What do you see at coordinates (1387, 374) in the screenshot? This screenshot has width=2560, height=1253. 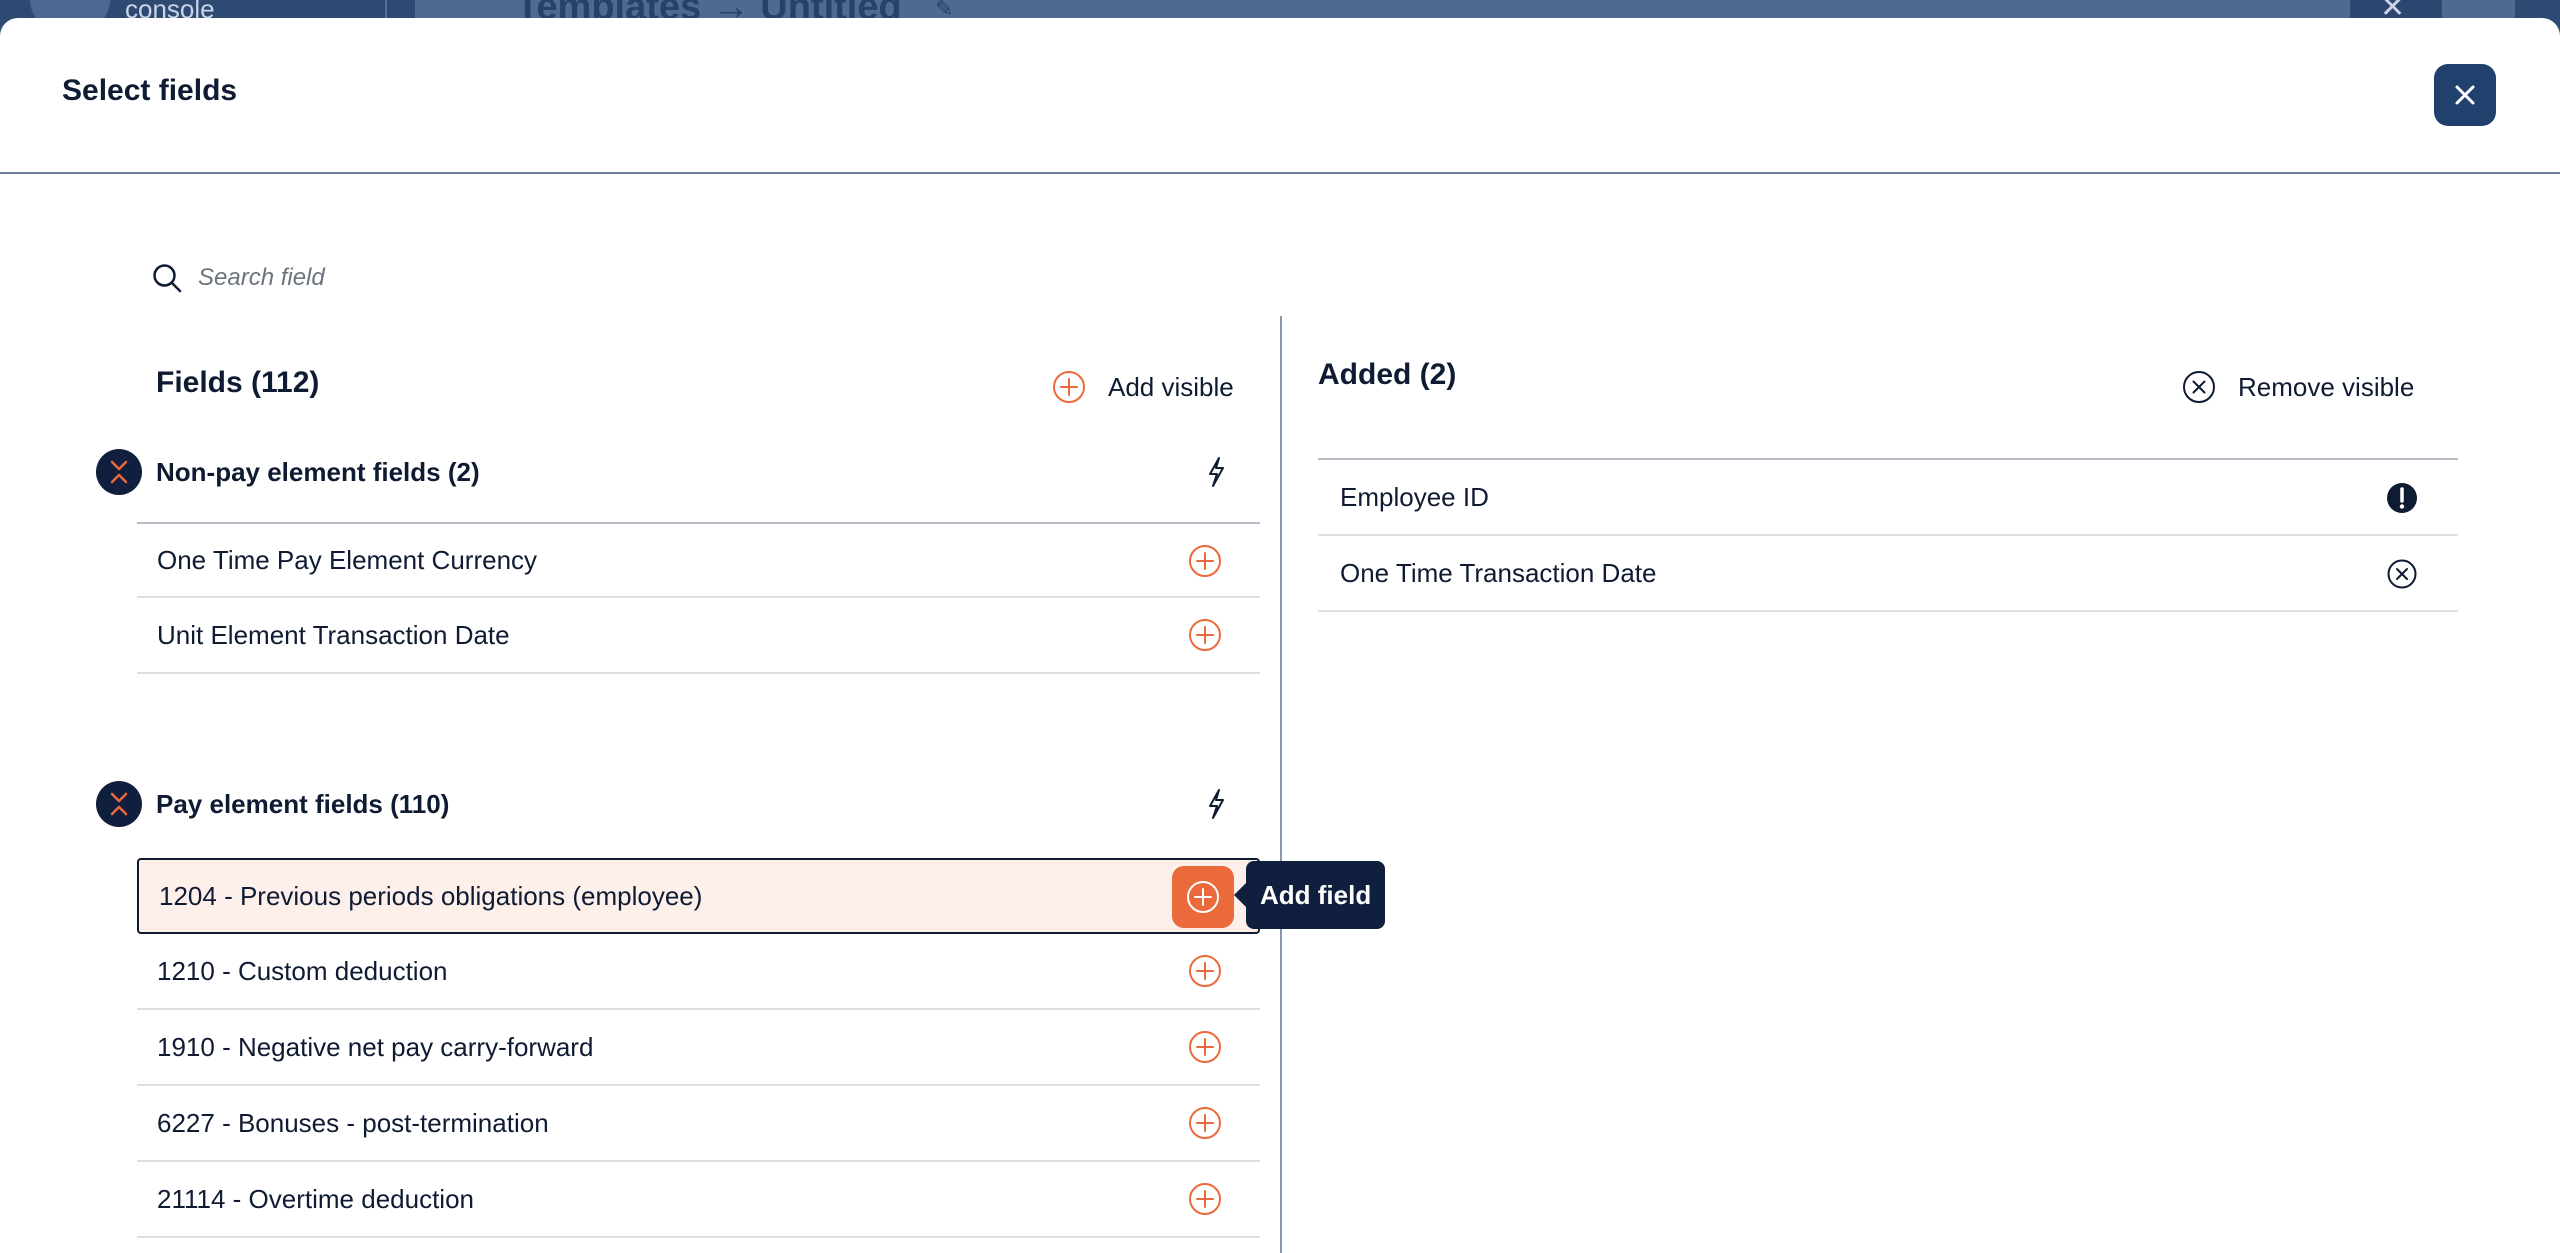 I see `added-title: Added (2)` at bounding box center [1387, 374].